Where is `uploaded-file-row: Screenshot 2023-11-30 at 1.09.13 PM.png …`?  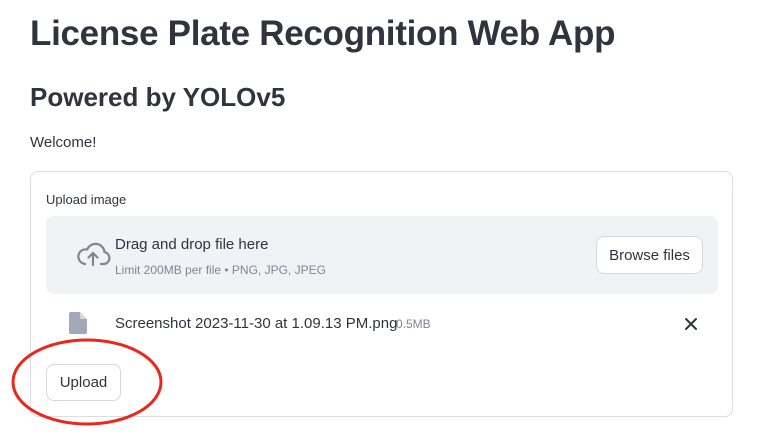
uploaded-file-row: Screenshot 2023-11-30 at 1.09.13 PM.png … is located at coordinates (382, 324).